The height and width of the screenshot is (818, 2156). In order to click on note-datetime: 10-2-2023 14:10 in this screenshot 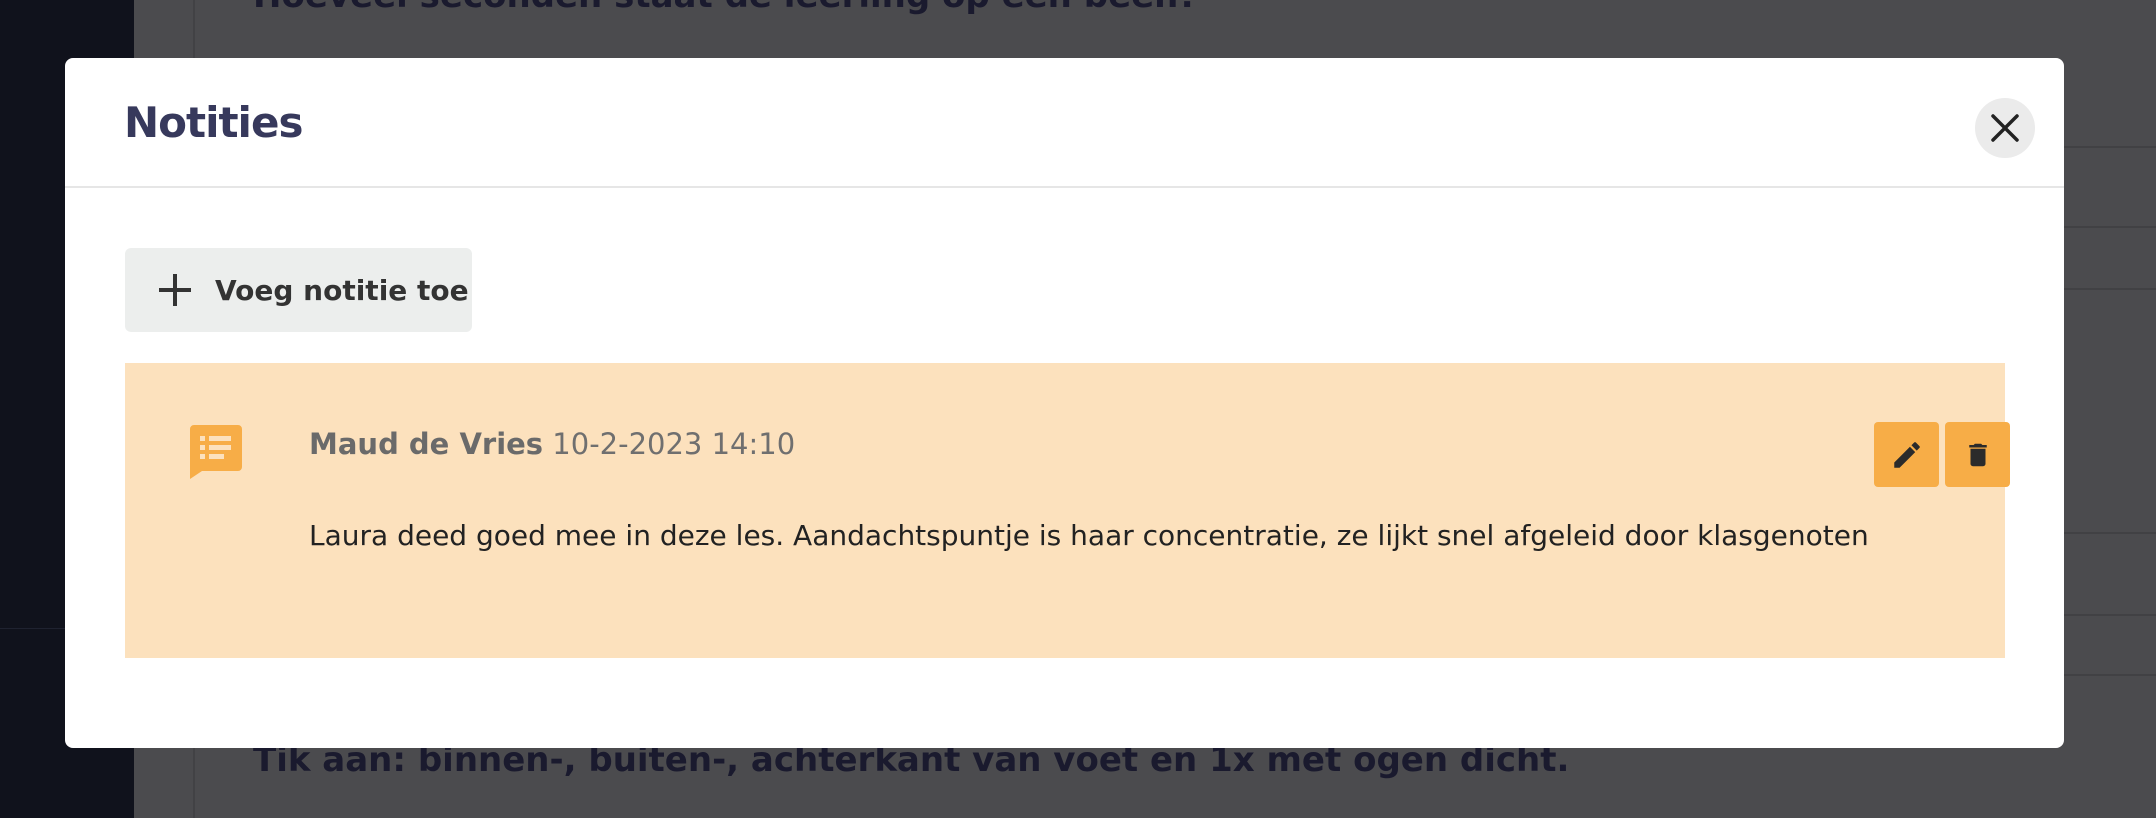, I will do `click(674, 444)`.